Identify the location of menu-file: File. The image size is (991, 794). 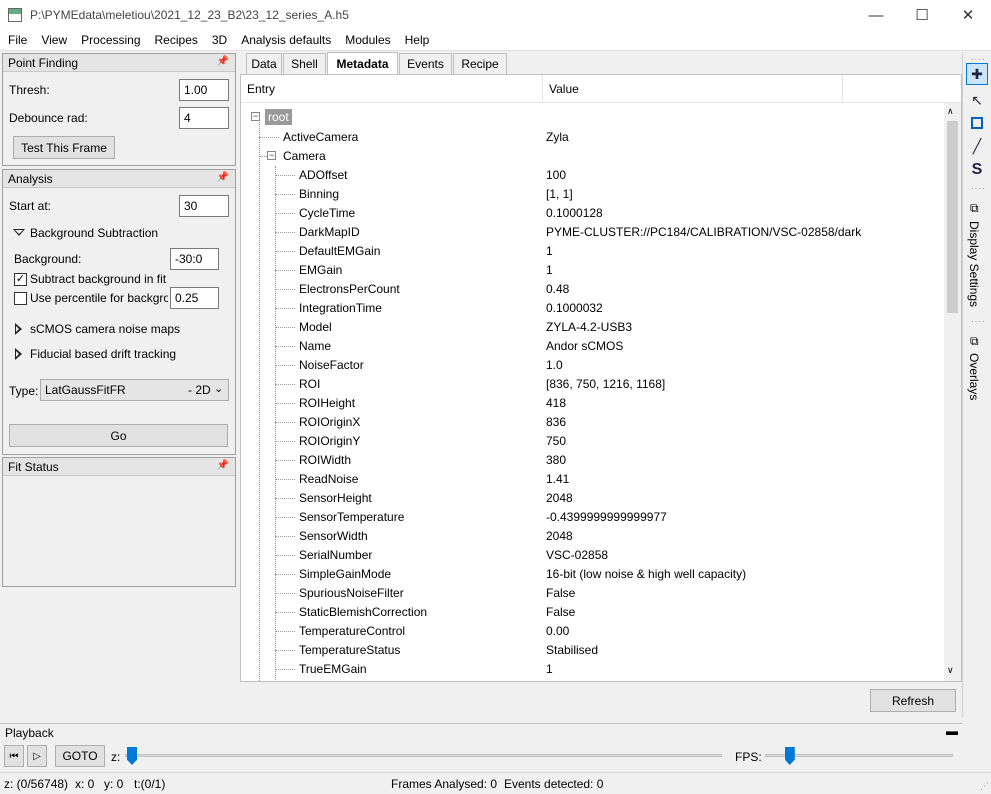
(17, 40).